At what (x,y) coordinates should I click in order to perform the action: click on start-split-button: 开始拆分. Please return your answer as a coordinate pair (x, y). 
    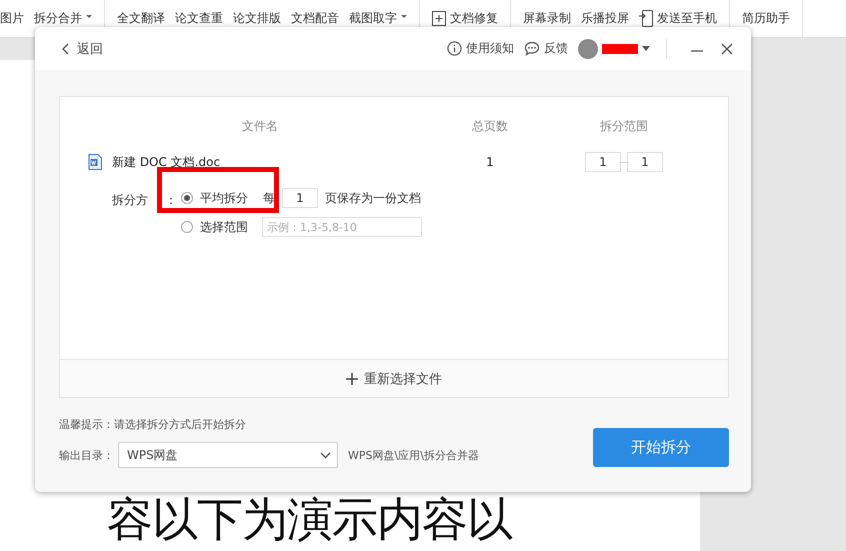
    Looking at the image, I should click on (661, 447).